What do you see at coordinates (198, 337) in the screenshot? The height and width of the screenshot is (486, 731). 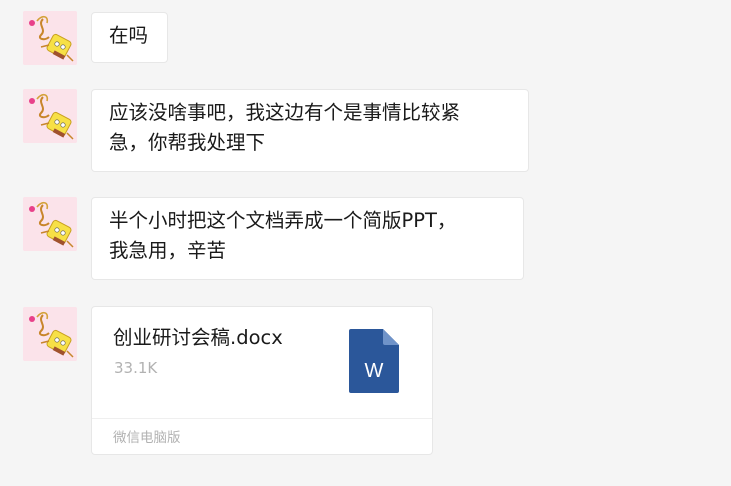 I see `file-name: 创业研讨会稿.docx` at bounding box center [198, 337].